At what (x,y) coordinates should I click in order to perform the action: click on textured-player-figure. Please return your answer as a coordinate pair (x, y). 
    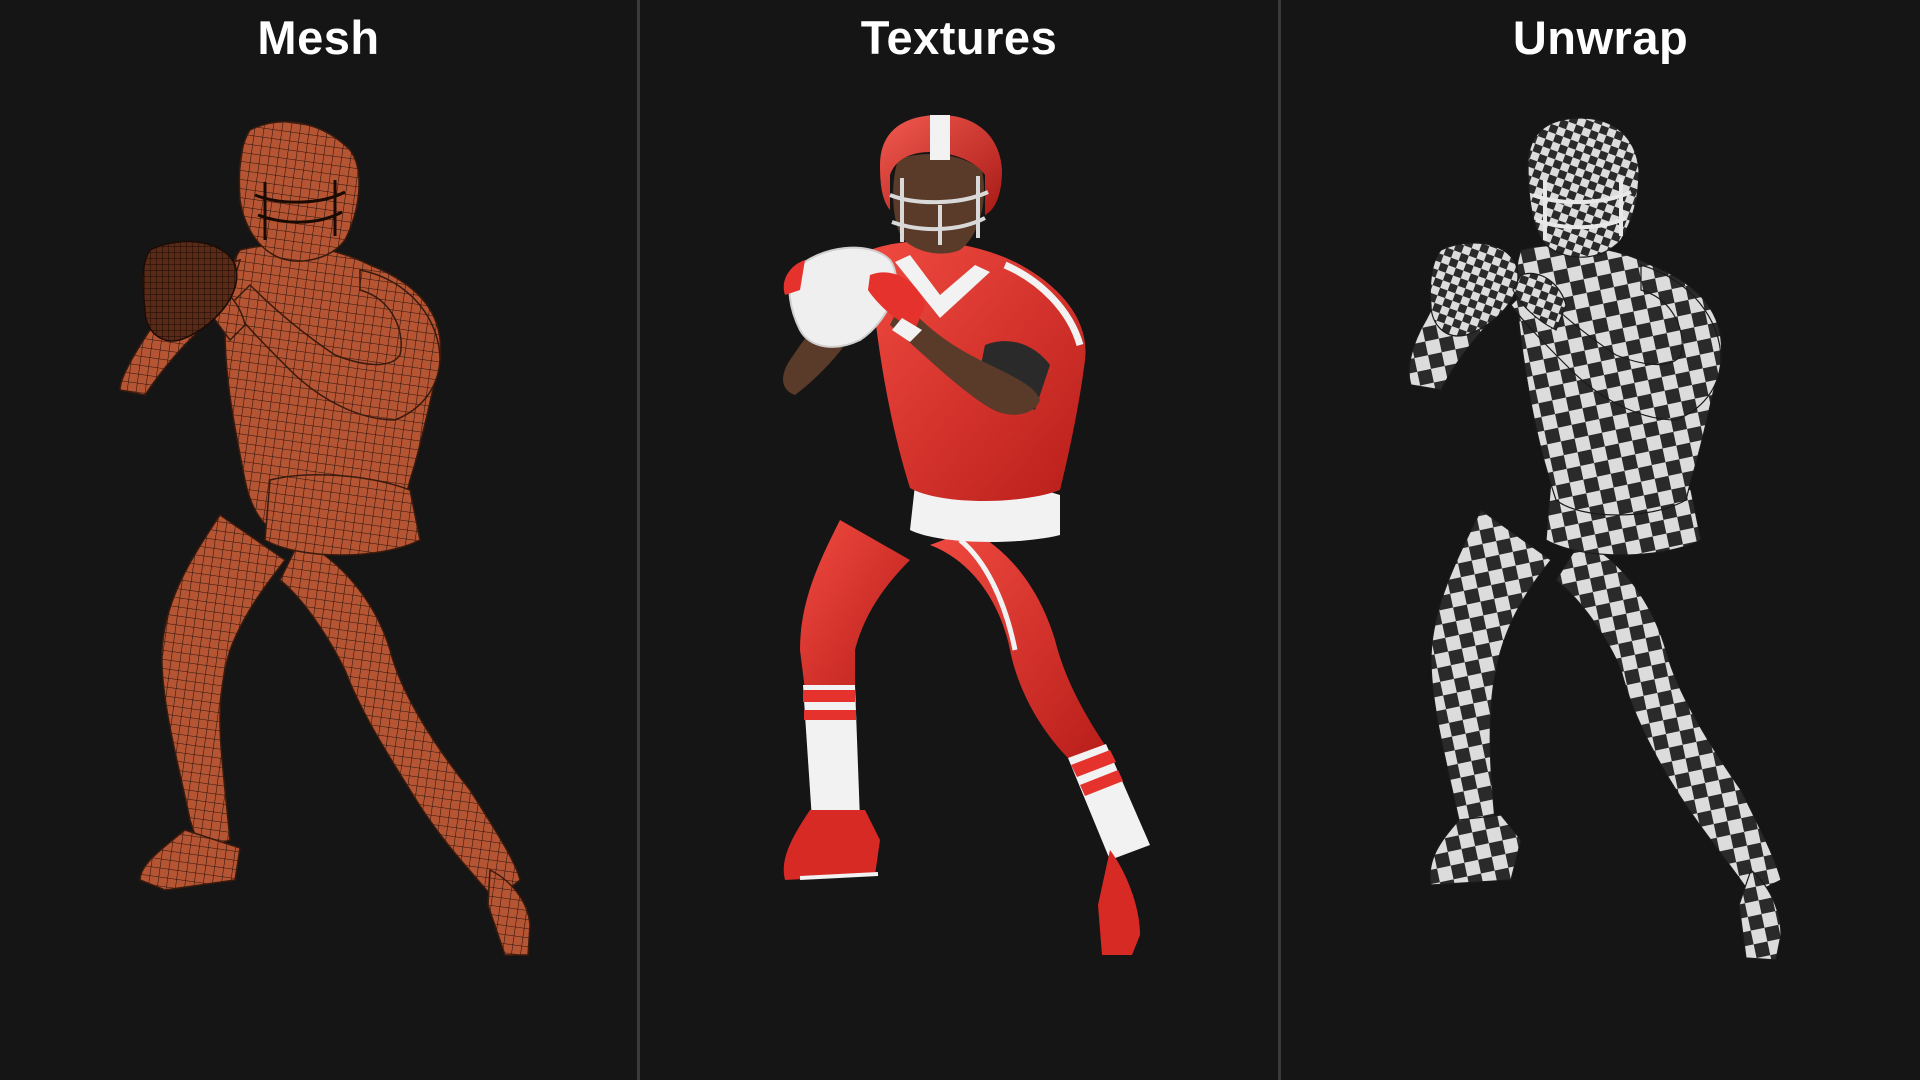
    Looking at the image, I should click on (966, 535).